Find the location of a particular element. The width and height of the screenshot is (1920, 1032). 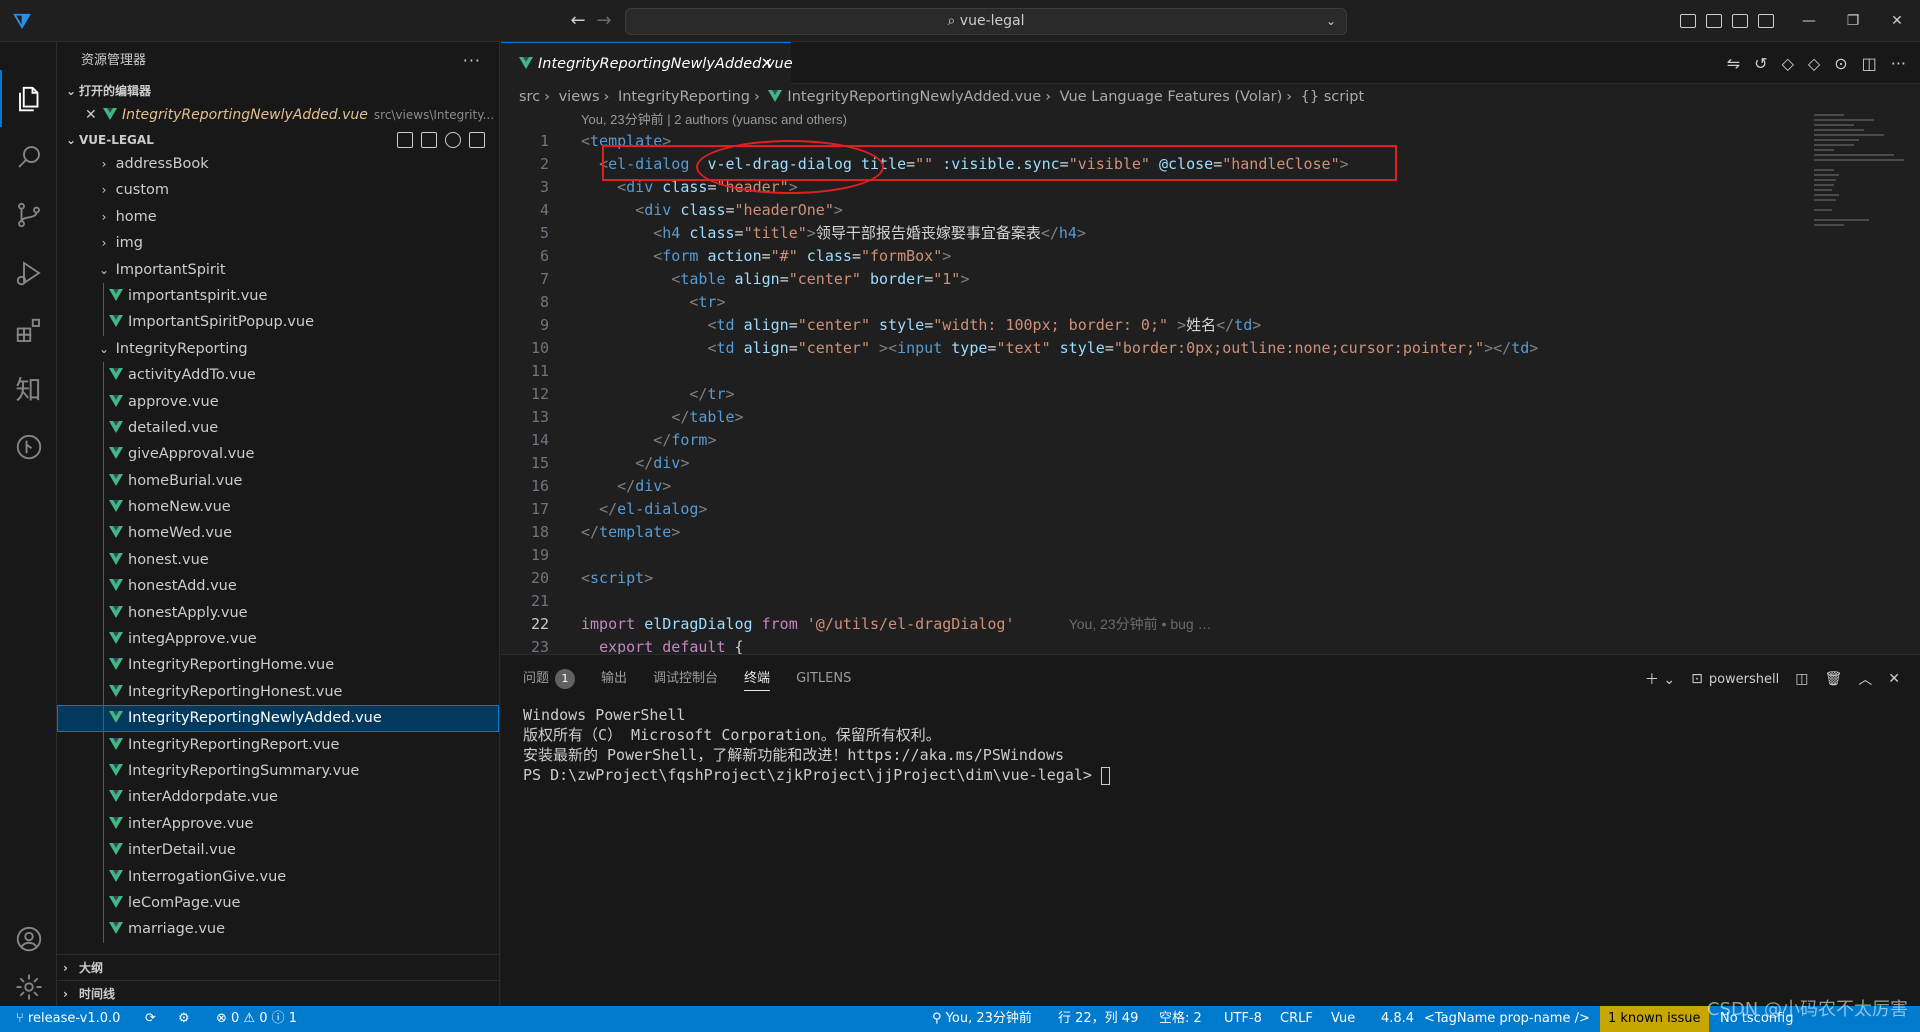

breadcrumb-item: IntegrityReporting is located at coordinates (684, 97).